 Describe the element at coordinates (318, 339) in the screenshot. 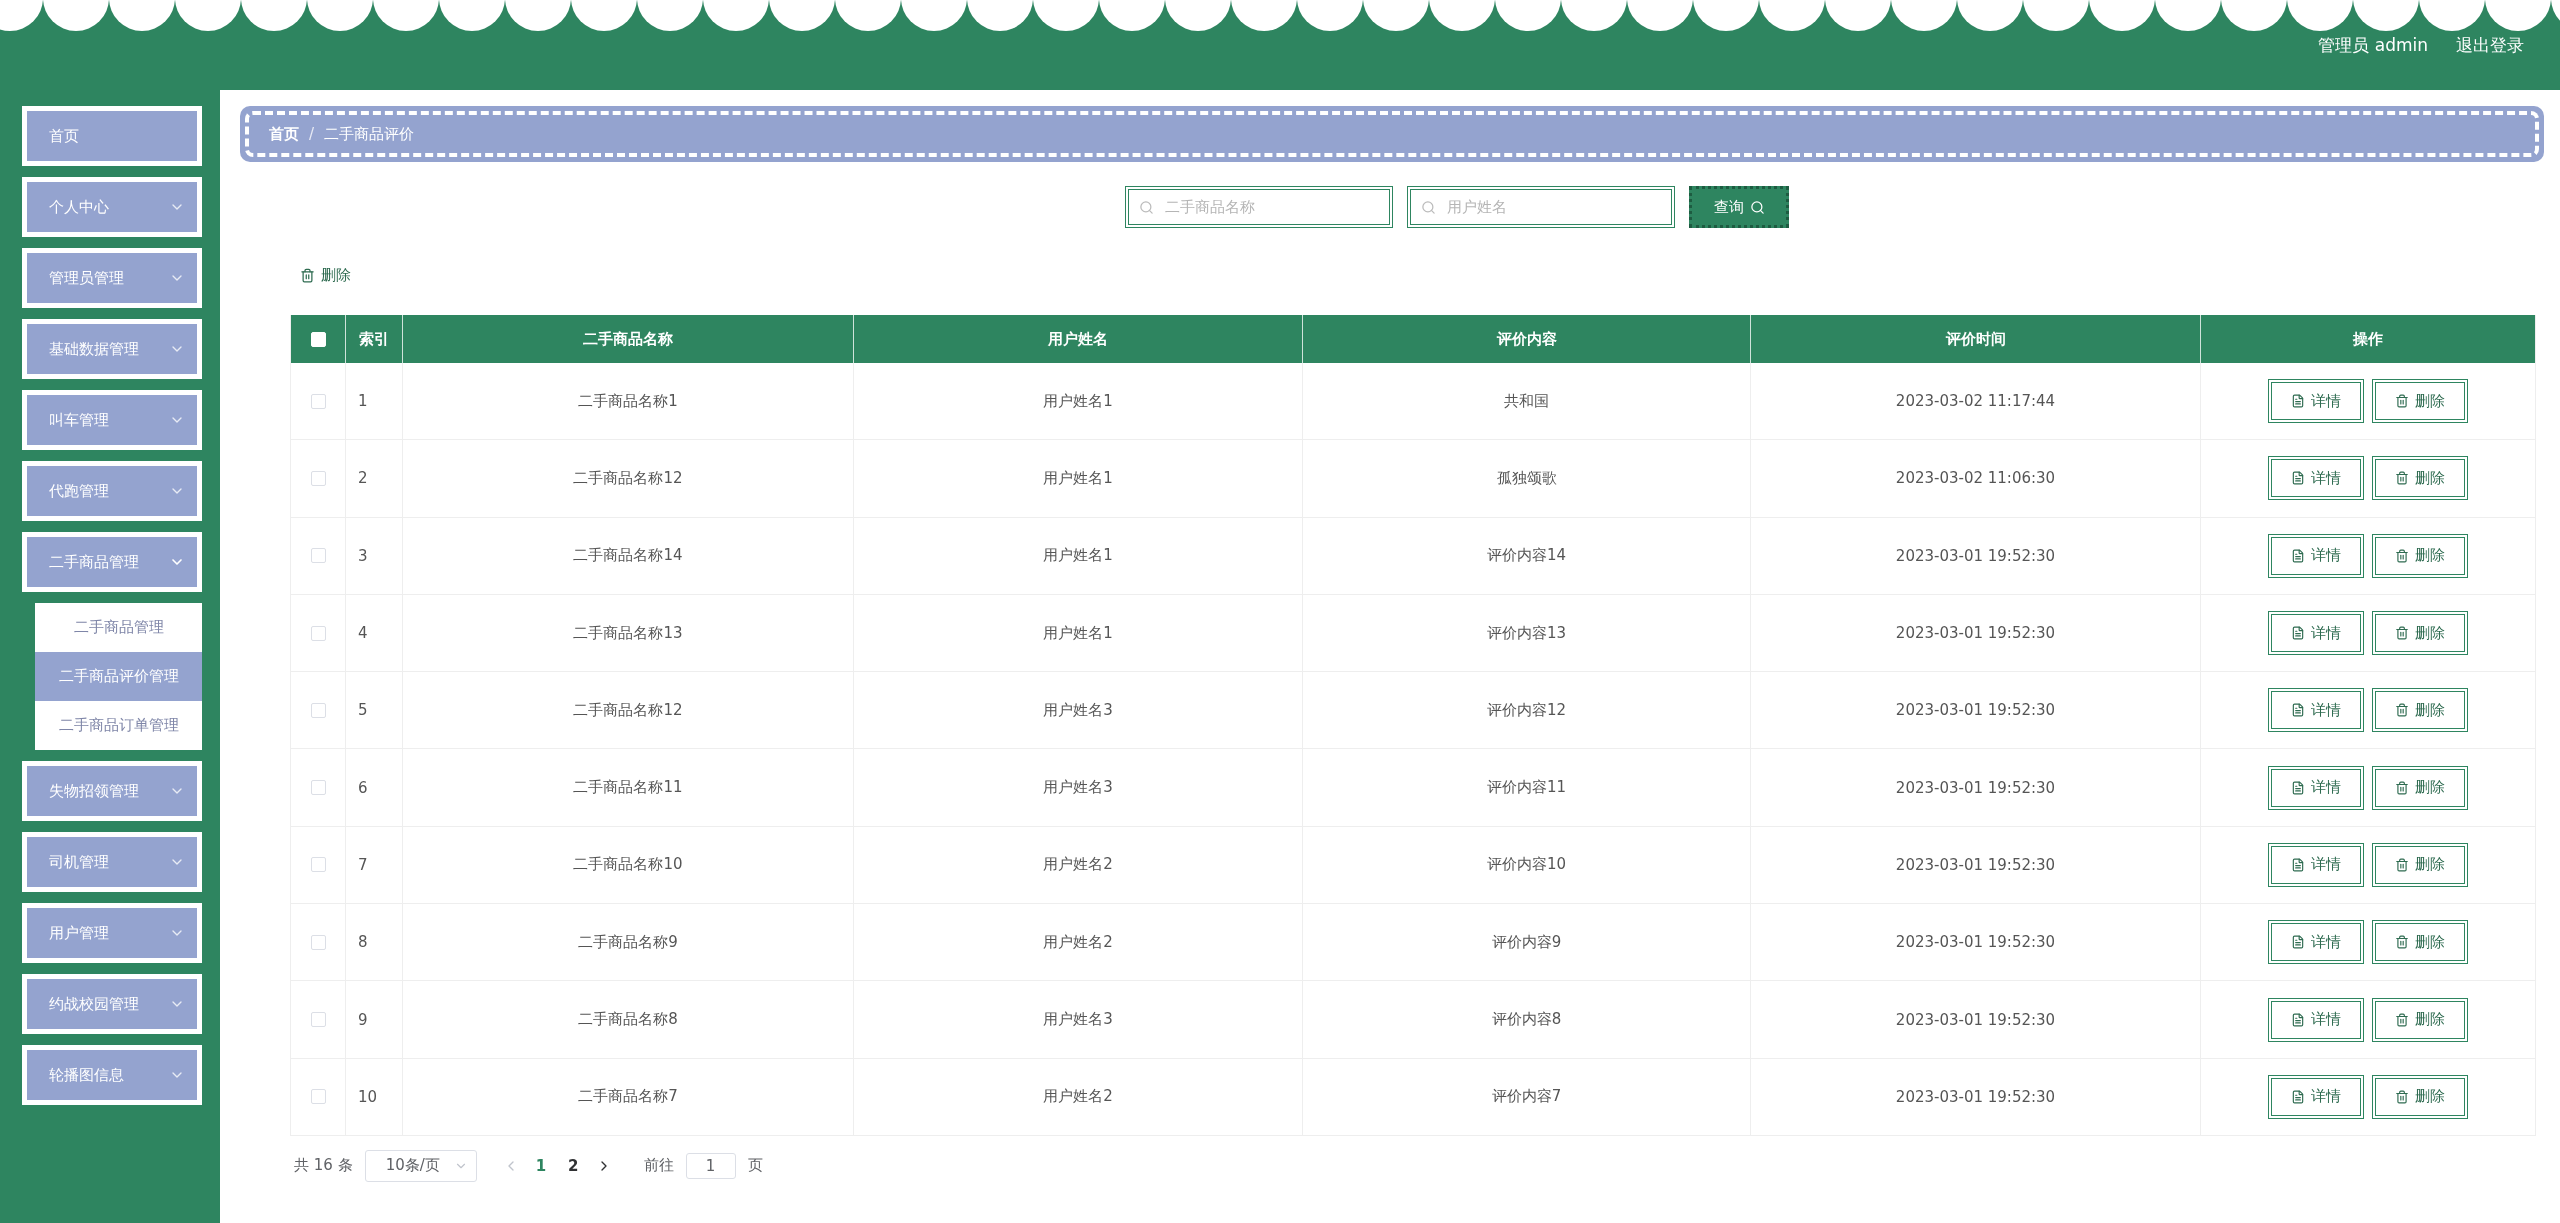

I see `select-all-checkbox` at that location.